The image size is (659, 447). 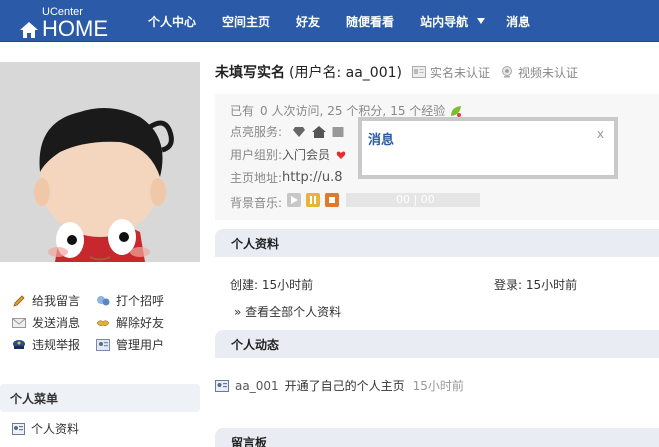 What do you see at coordinates (338, 132) in the screenshot?
I see `card-icon` at bounding box center [338, 132].